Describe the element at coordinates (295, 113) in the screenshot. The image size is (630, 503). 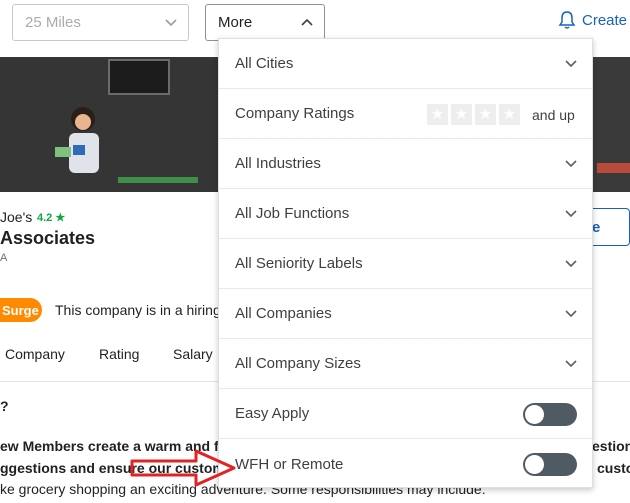
I see `filter-ratings-label: Company Ratings` at that location.